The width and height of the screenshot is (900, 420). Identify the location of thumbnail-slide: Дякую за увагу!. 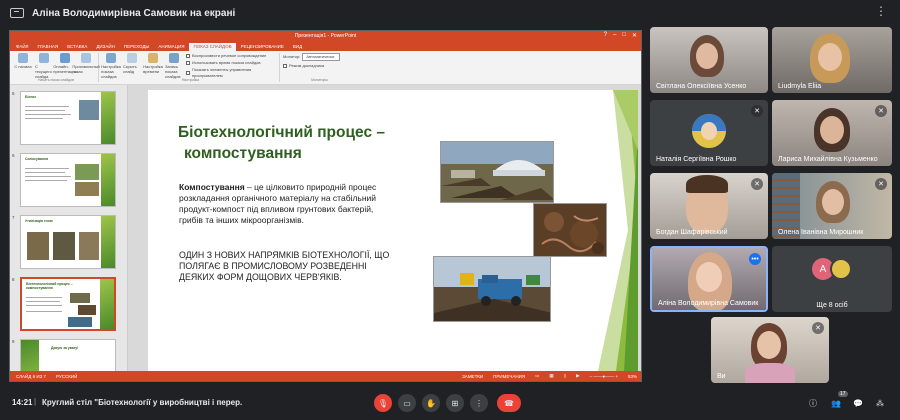
(68, 356).